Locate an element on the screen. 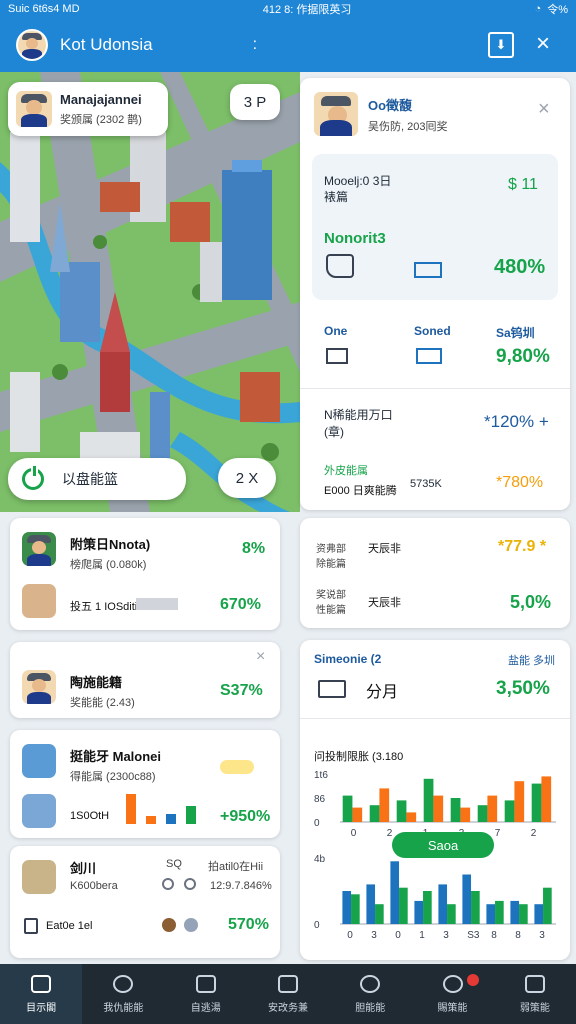 The height and width of the screenshot is (1024, 576). list-card: 陶施能籍 奖能能 (2.43) S37% × is located at coordinates (145, 680).